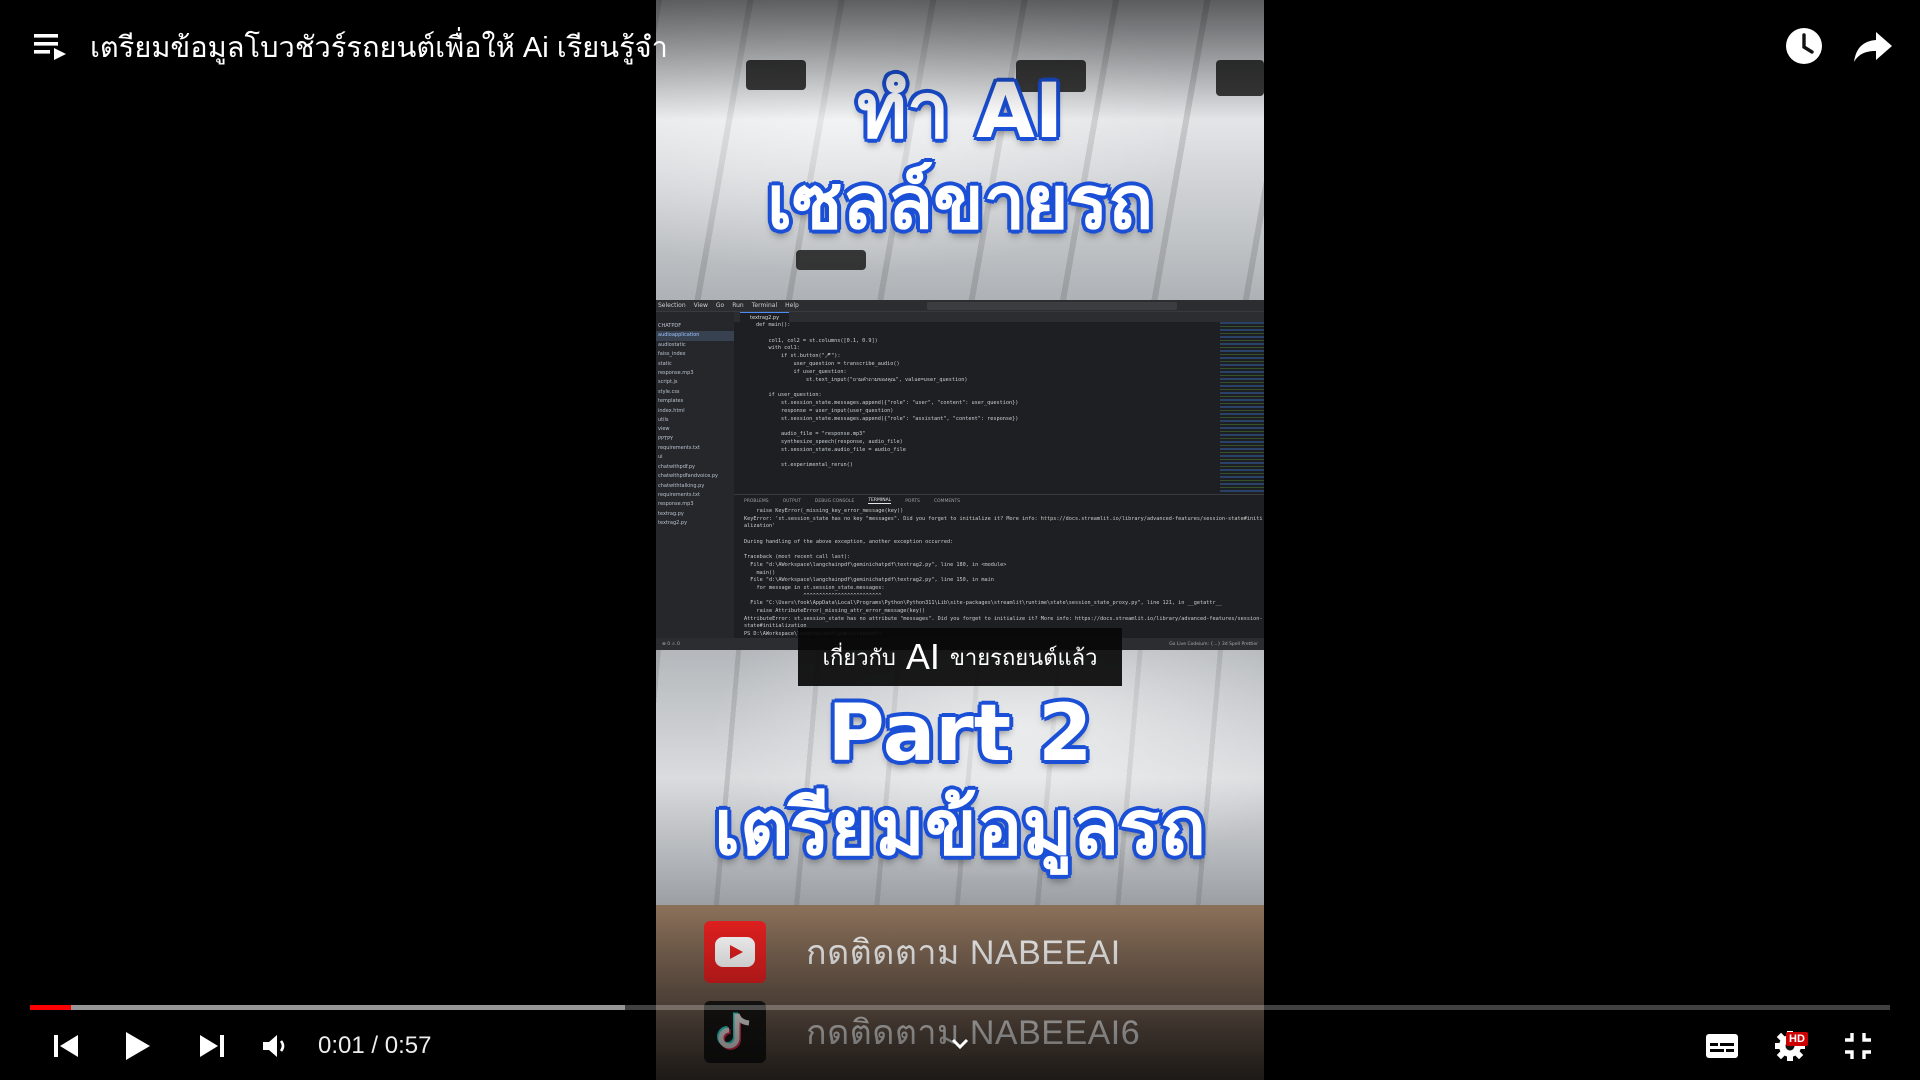  I want to click on playlist-icon, so click(50, 47).